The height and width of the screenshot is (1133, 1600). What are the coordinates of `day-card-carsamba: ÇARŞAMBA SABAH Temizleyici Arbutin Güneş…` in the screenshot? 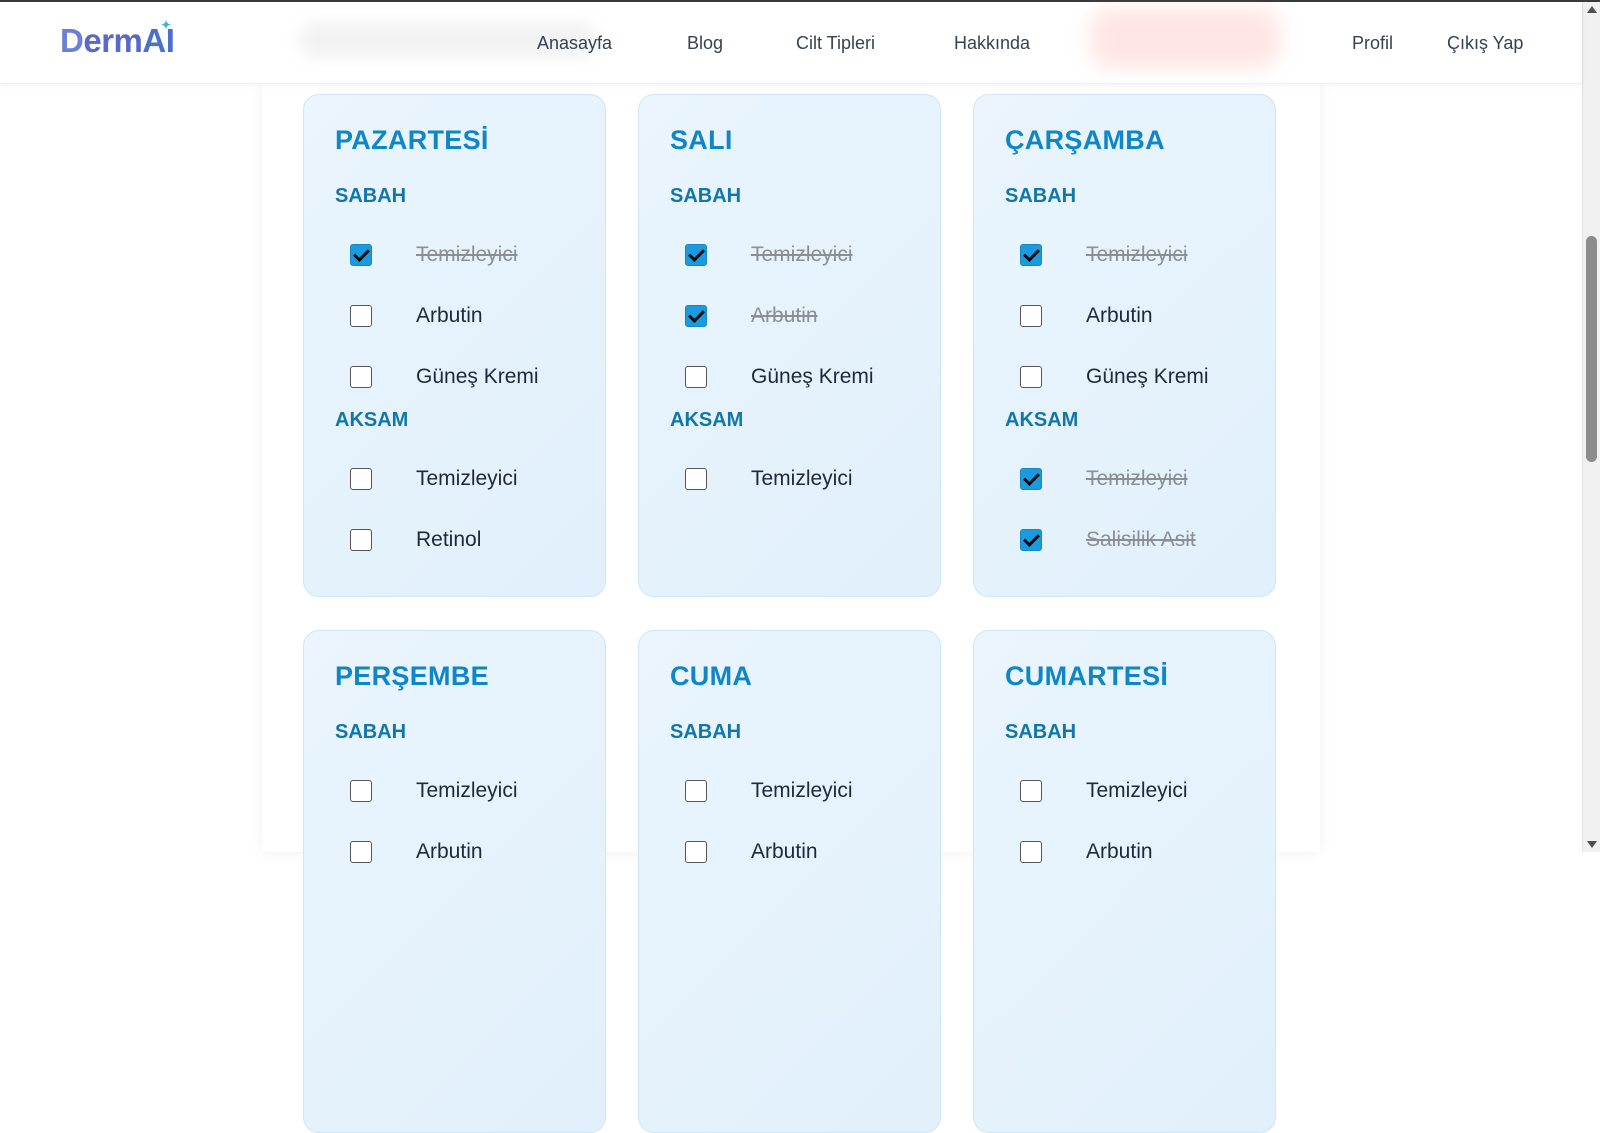 It's located at (1124, 345).